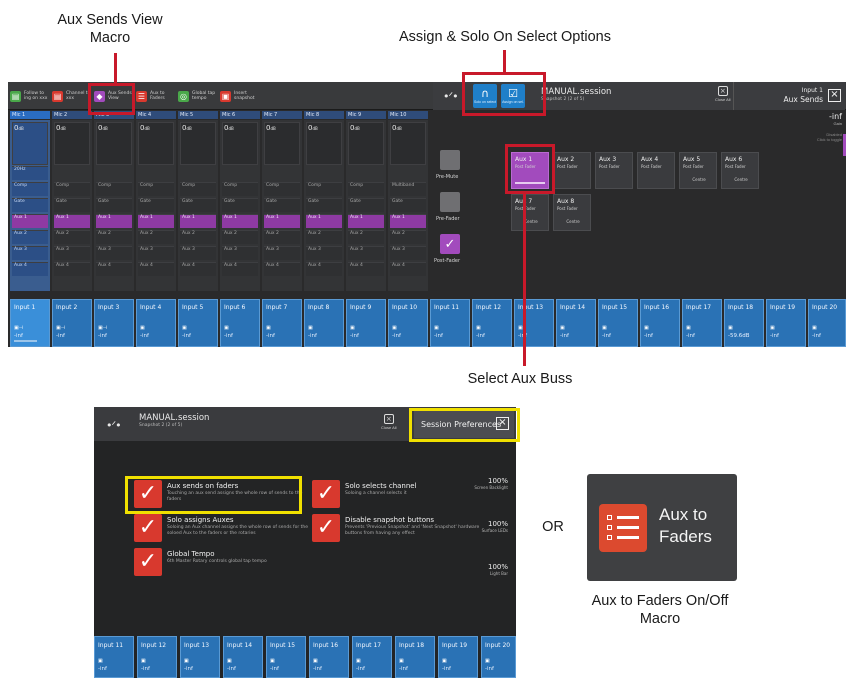 This screenshot has height=678, width=847. What do you see at coordinates (614, 170) in the screenshot?
I see `aux-bus-button: Aux 3 Post Fader` at bounding box center [614, 170].